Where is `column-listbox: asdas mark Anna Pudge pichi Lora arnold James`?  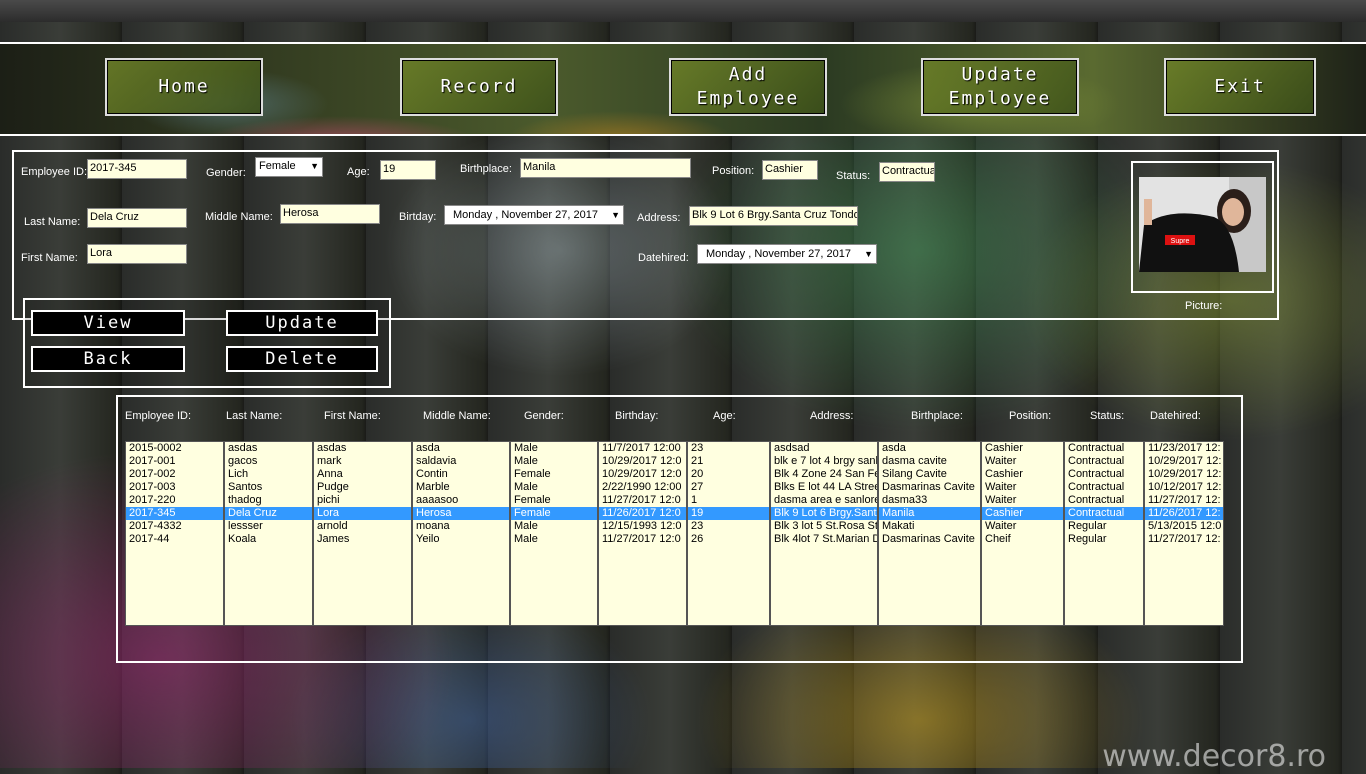 column-listbox: asdas mark Anna Pudge pichi Lora arnold James is located at coordinates (362, 533).